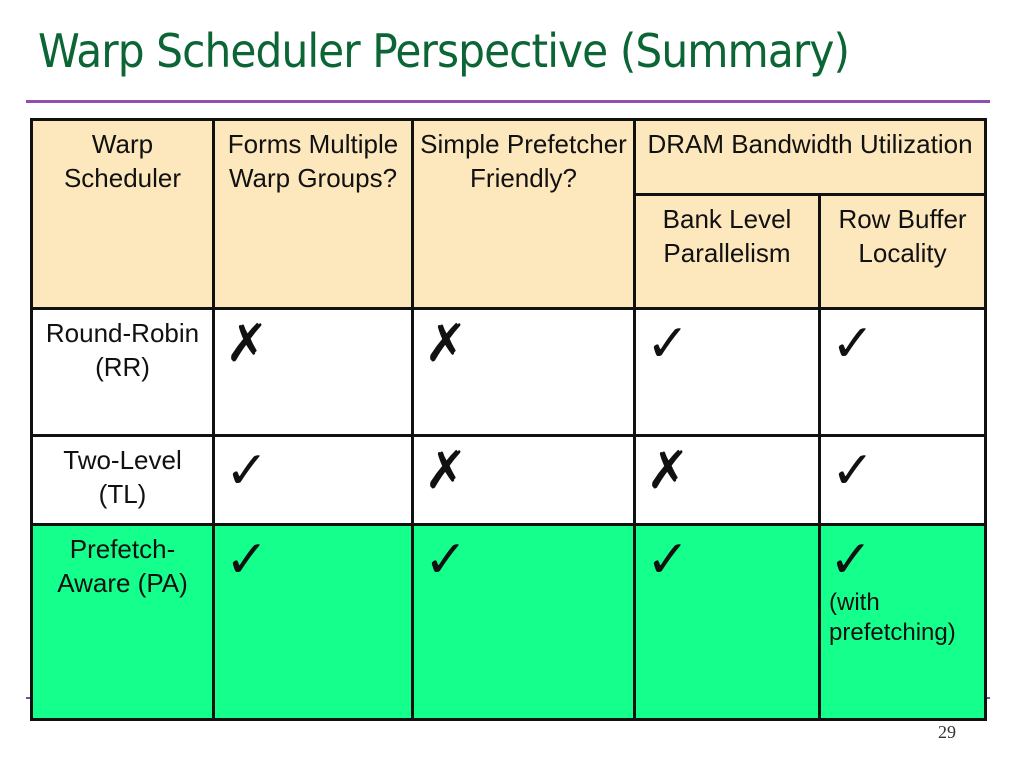  Describe the element at coordinates (122, 480) in the screenshot. I see `scheduler-name: Two-Level (TL)` at that location.